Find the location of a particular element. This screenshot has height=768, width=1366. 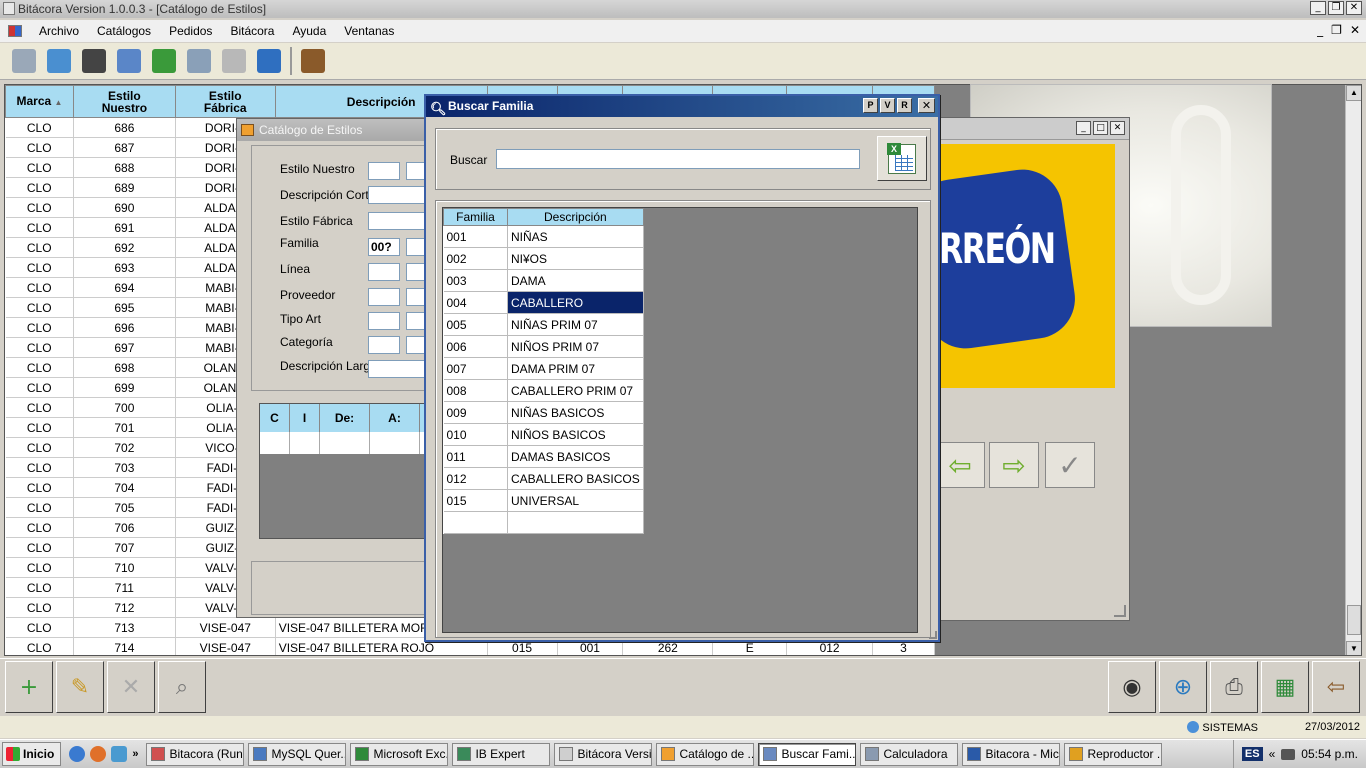

resize-grip-icon is located at coordinates (1120, 611).